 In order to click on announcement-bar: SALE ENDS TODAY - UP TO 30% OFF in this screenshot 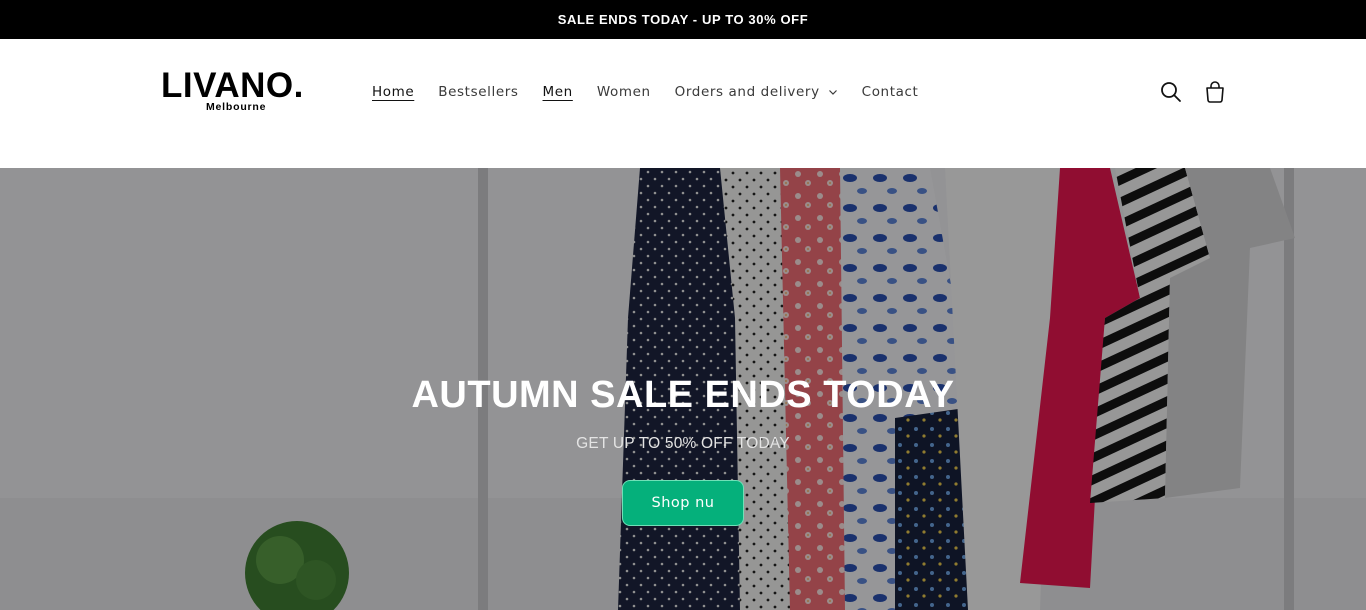, I will do `click(683, 19)`.